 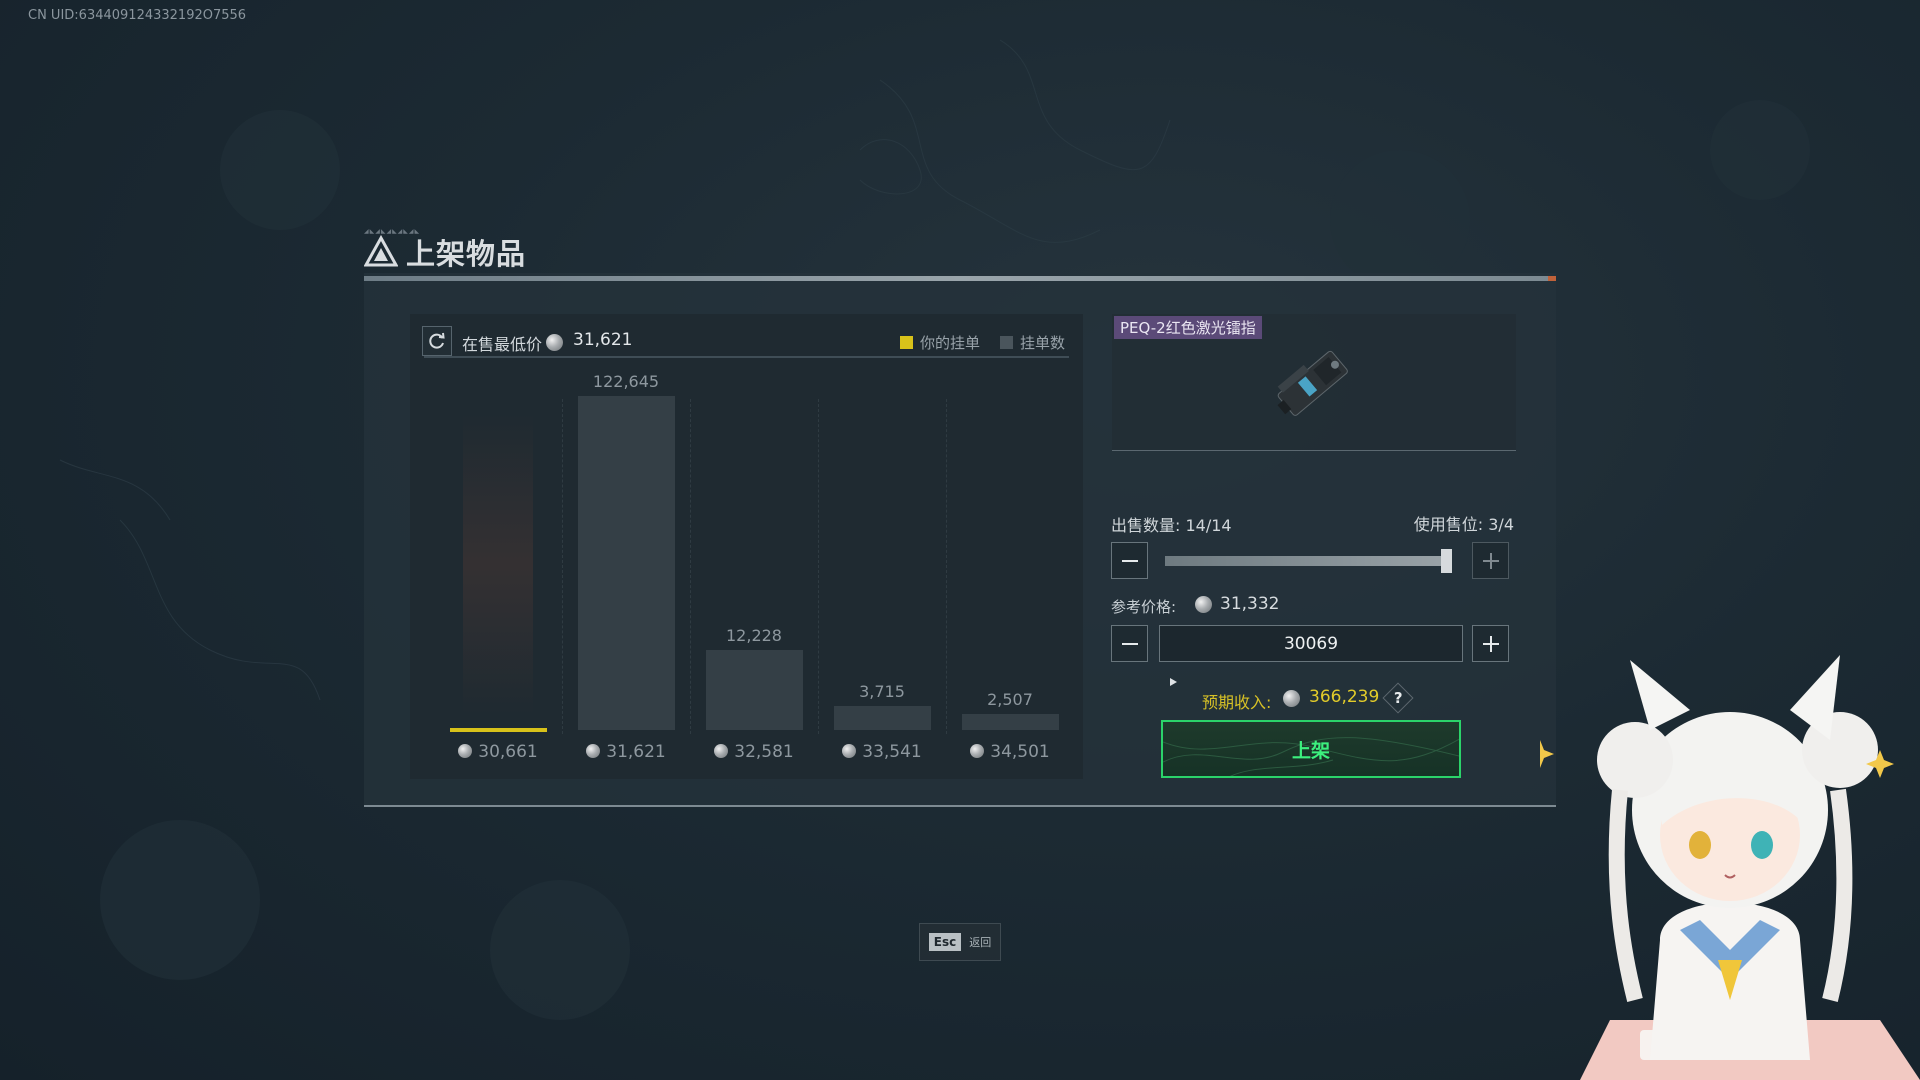 I want to click on window-title: 上架物品, so click(x=445, y=252).